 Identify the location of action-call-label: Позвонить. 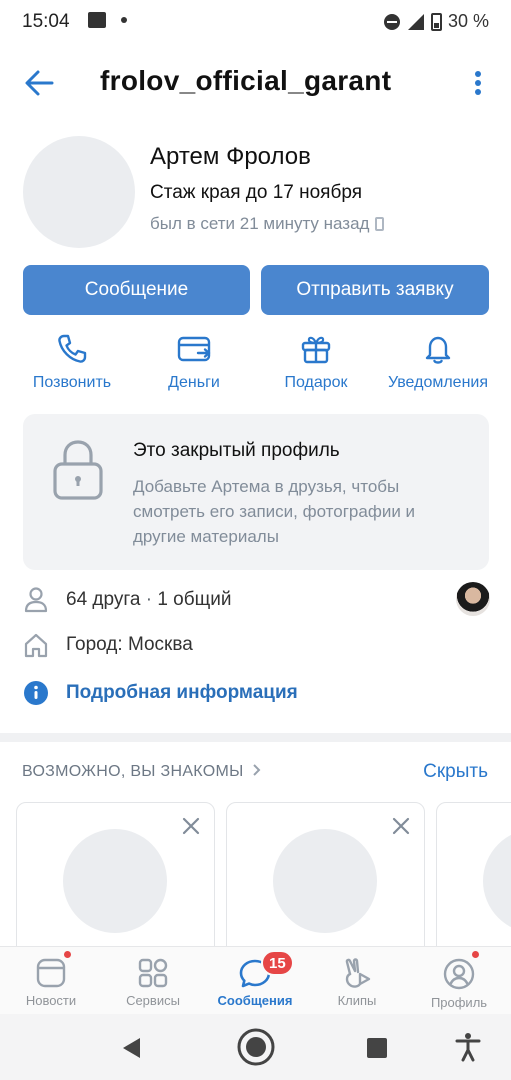
(72, 382).